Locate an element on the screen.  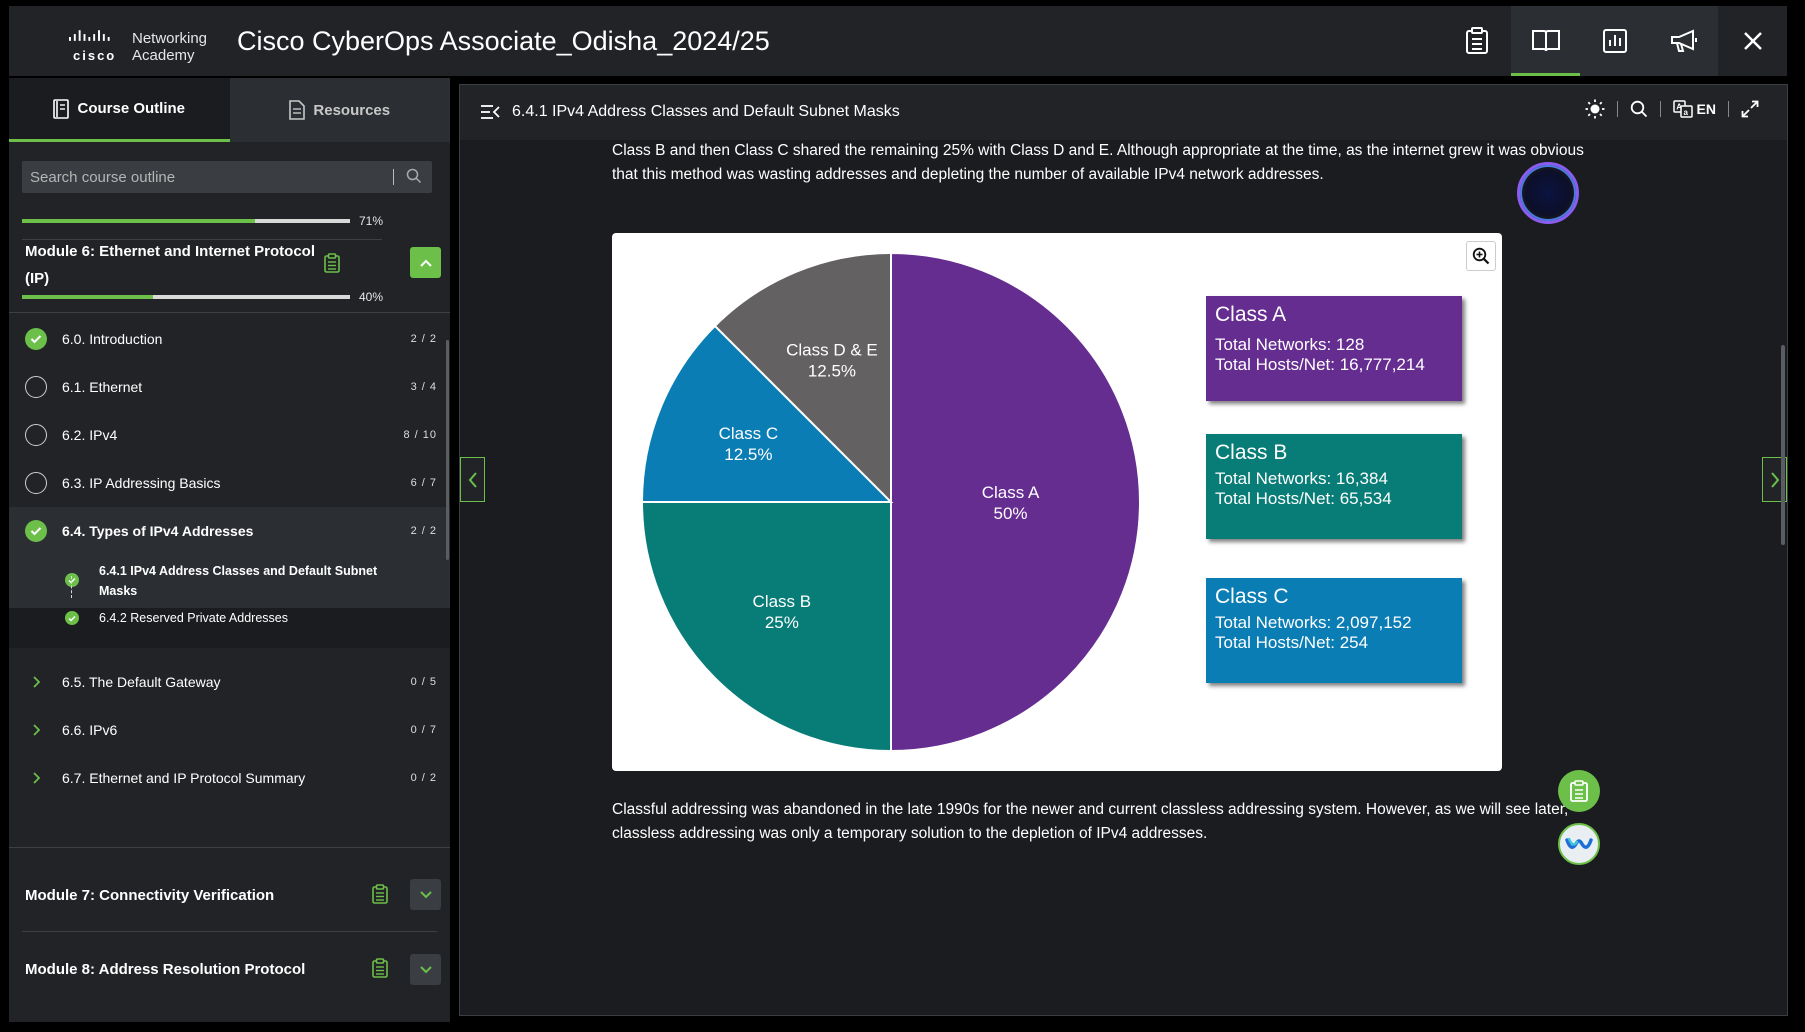
zoom-in-icon is located at coordinates (1481, 256).